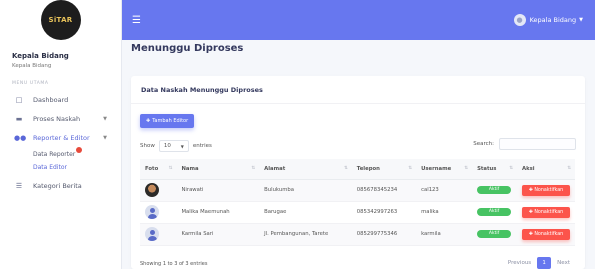 This screenshot has height=269, width=595. Describe the element at coordinates (218, 169) in the screenshot. I see `column-header-nama: Nama ⇅` at that location.